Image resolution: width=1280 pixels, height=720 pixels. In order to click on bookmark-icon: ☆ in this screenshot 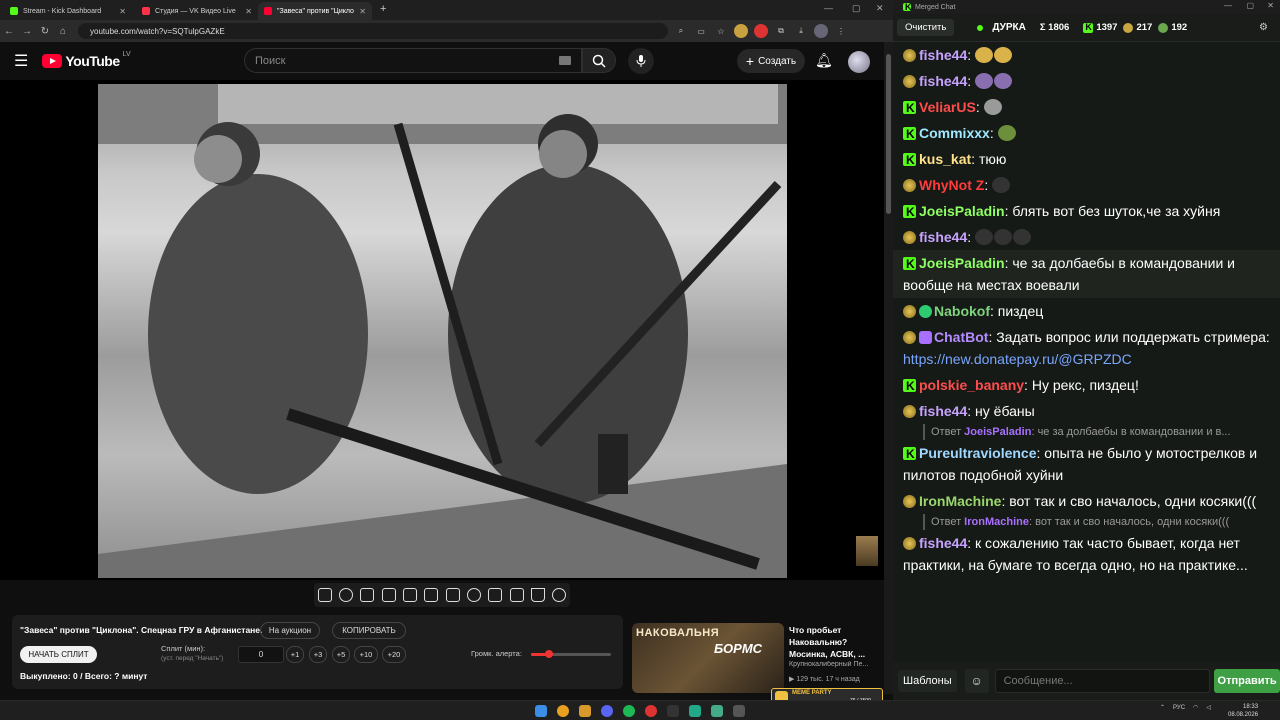, I will do `click(721, 31)`.